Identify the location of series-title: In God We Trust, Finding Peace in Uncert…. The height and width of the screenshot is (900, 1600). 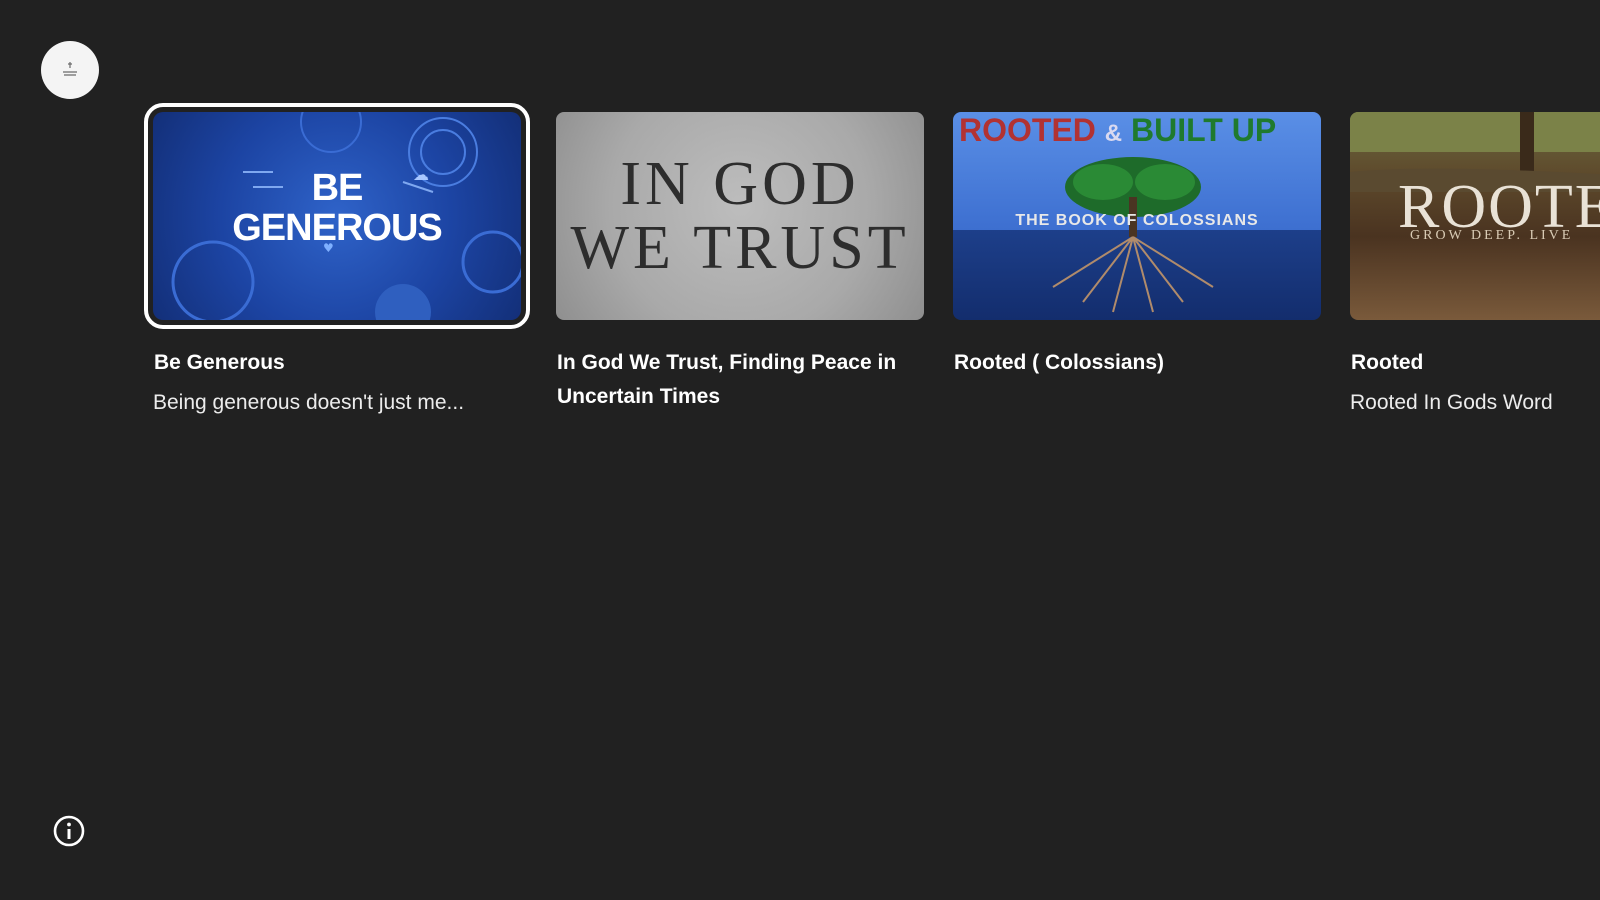
(727, 379).